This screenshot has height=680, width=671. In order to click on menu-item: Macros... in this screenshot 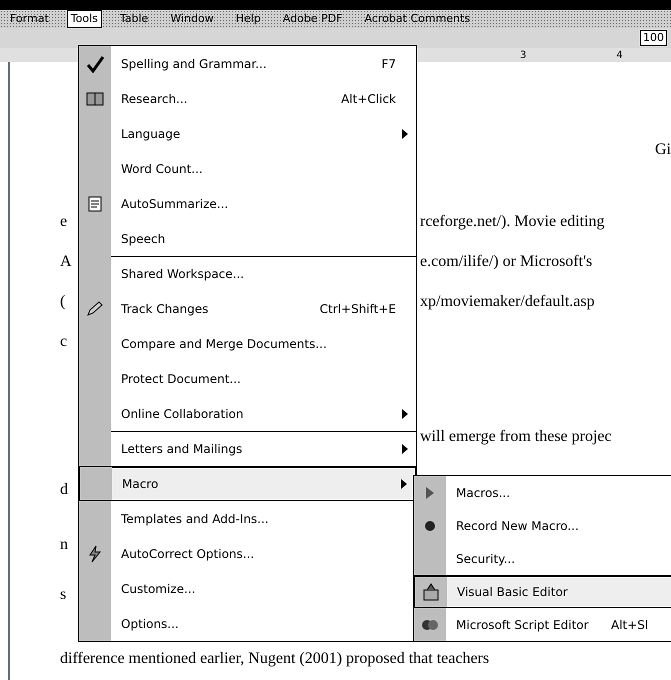, I will do `click(542, 492)`.